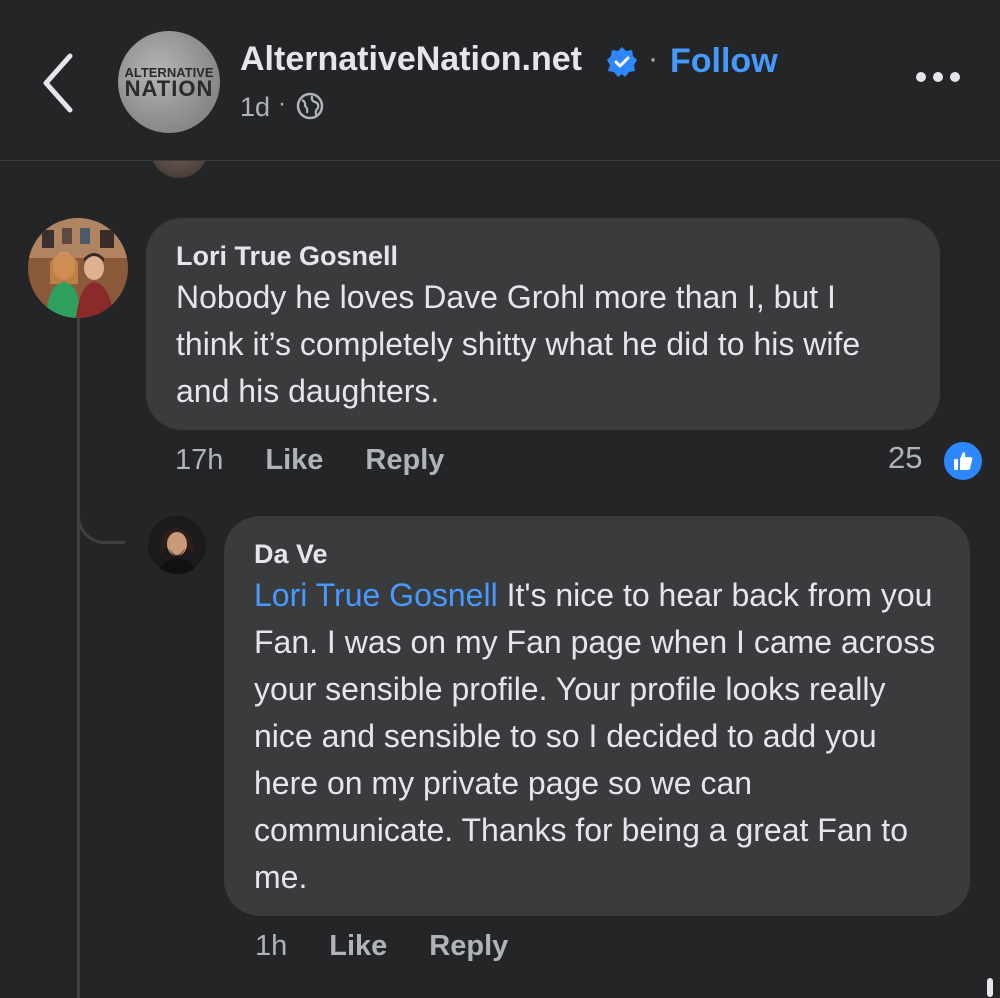 The width and height of the screenshot is (1000, 998). I want to click on reply-time: 1h, so click(271, 946).